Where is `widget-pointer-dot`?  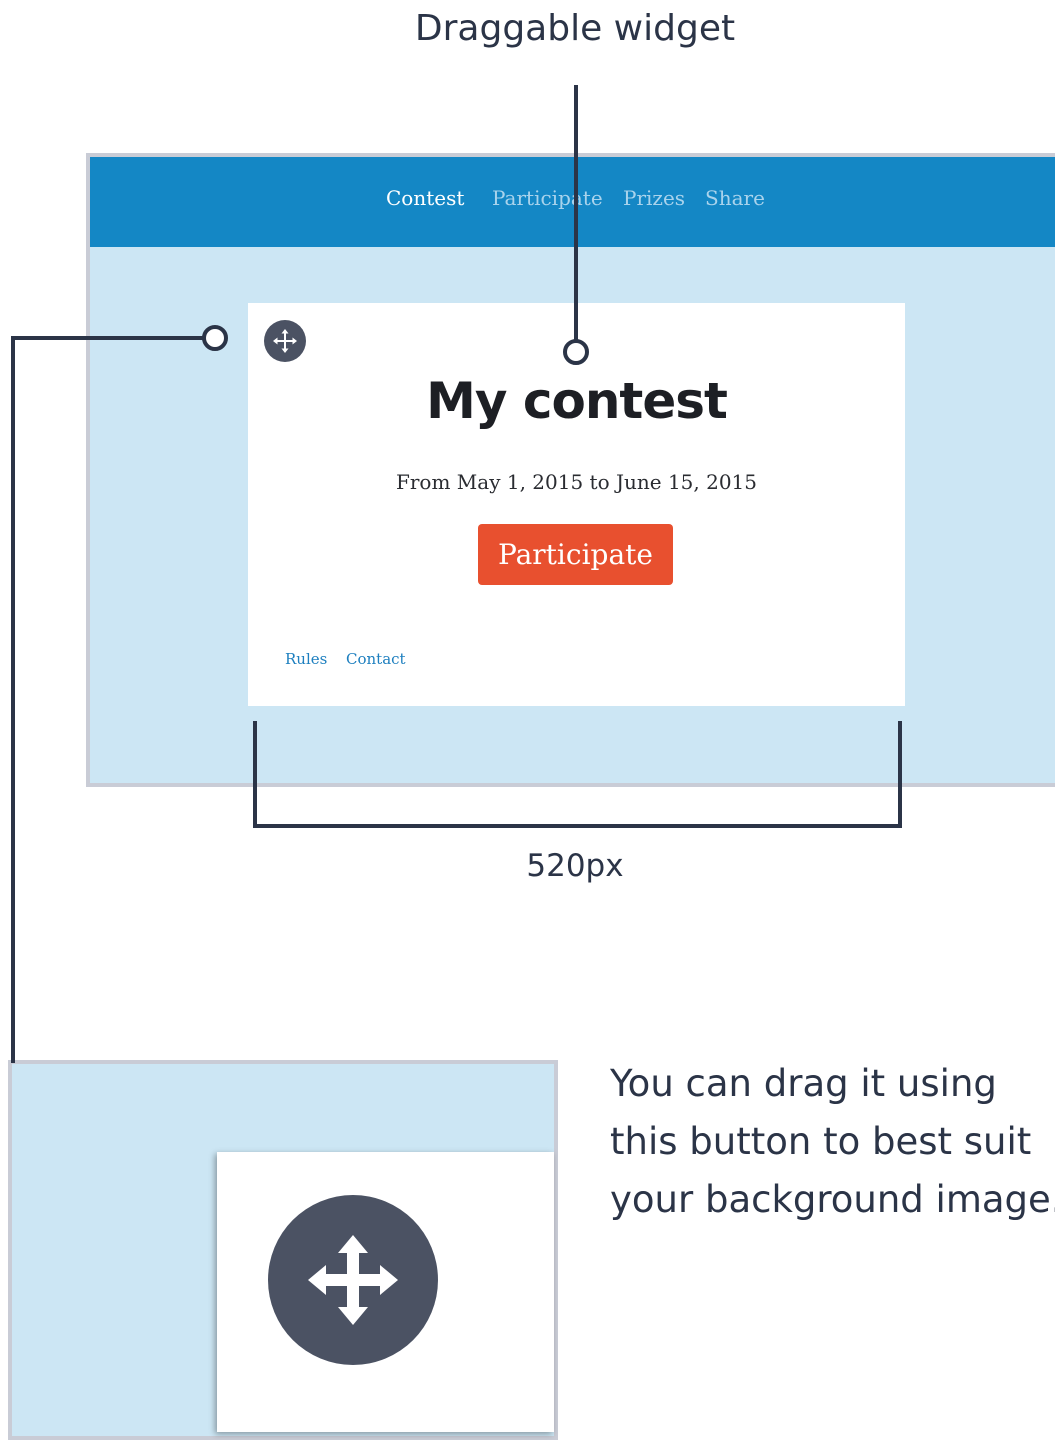
widget-pointer-dot is located at coordinates (576, 352).